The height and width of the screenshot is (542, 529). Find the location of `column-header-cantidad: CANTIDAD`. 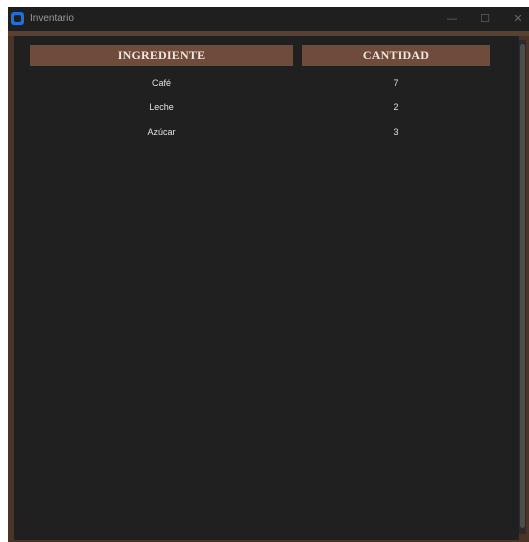

column-header-cantidad: CANTIDAD is located at coordinates (396, 55).